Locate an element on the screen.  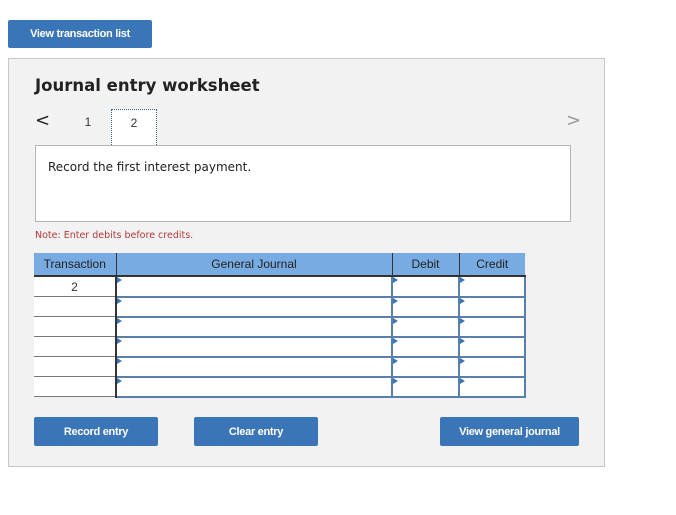
worksheet-title: Journal entry worksheet is located at coordinates (147, 85).